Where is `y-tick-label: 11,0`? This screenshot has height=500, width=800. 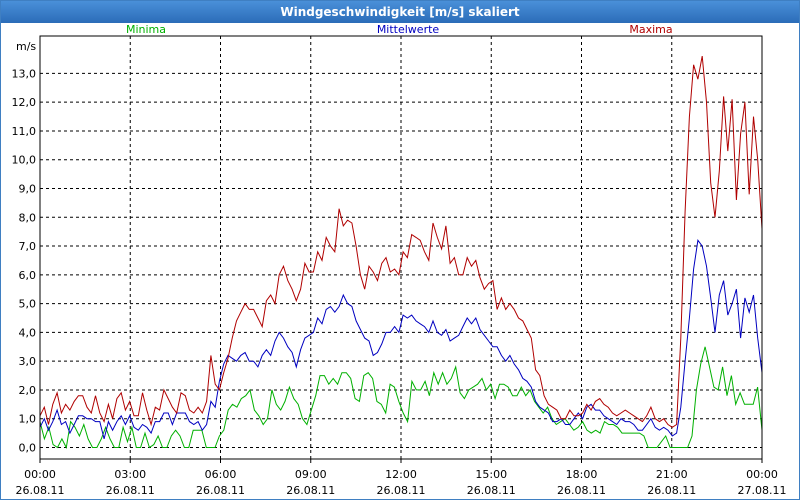 y-tick-label: 11,0 is located at coordinates (24, 131).